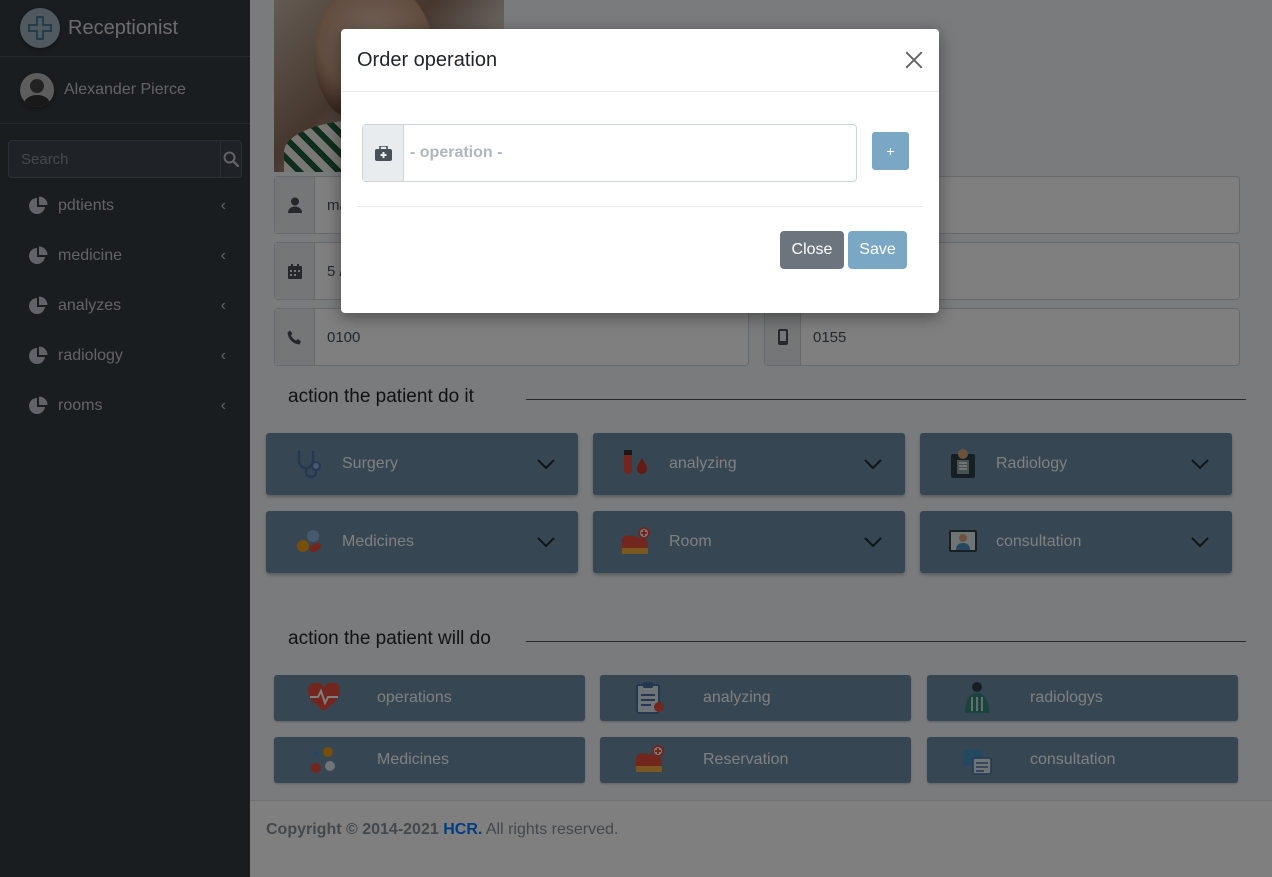  What do you see at coordinates (383, 153) in the screenshot?
I see `medical-kit-icon` at bounding box center [383, 153].